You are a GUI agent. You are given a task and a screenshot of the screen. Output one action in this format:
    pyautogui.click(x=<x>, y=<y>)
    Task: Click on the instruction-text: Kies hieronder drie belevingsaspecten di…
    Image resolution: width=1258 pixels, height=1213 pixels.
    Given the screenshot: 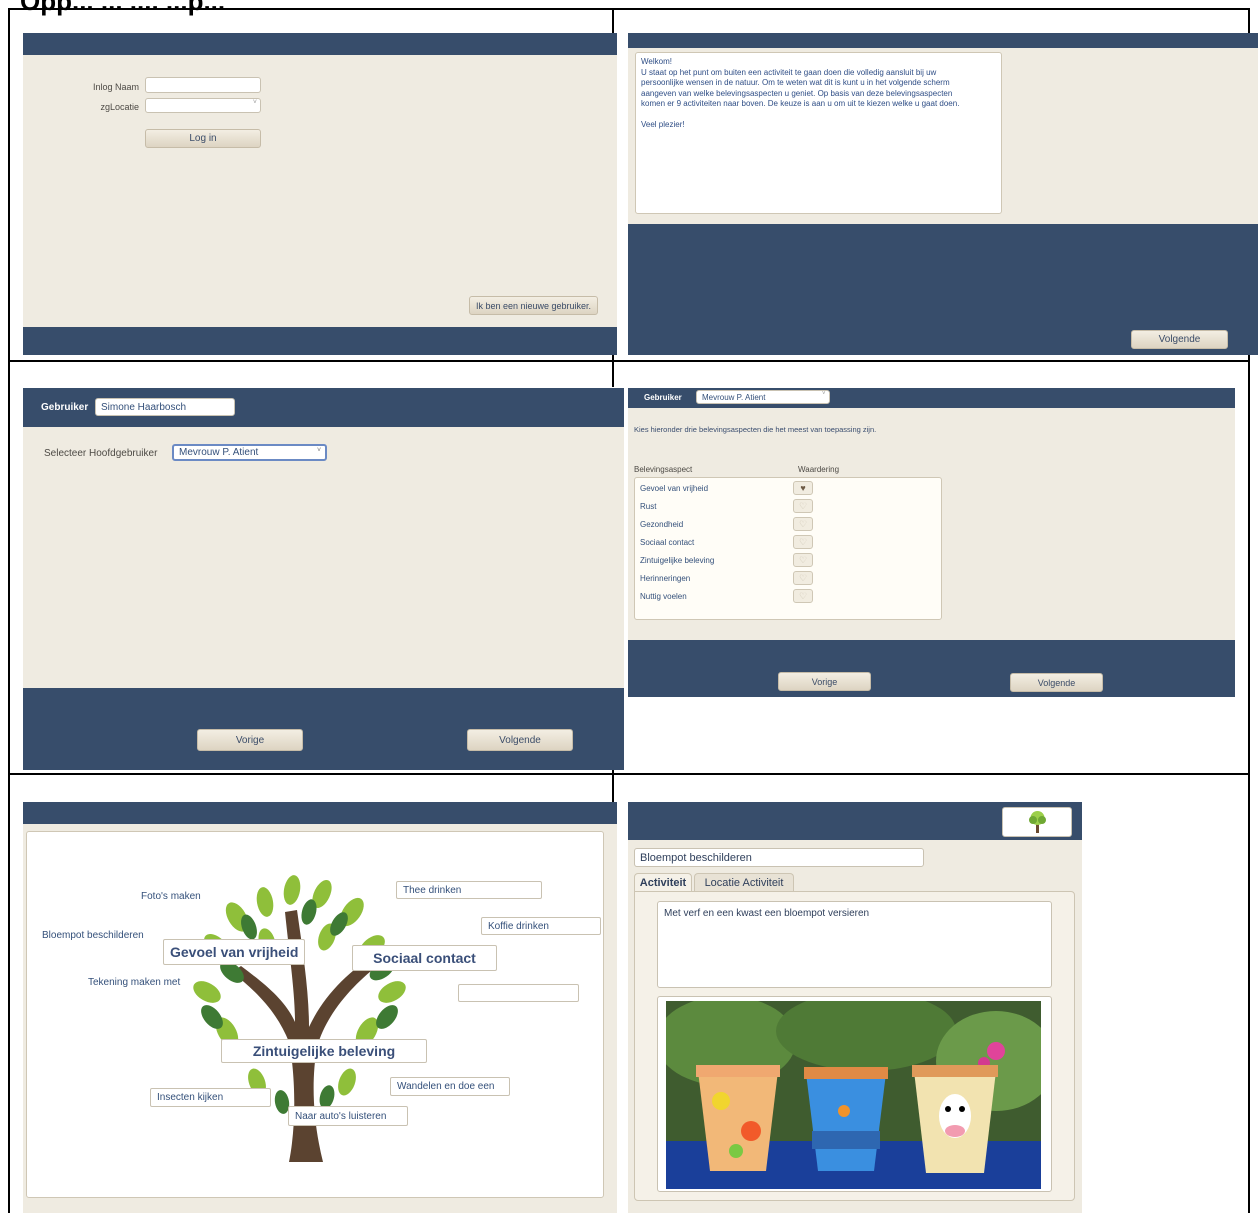 What is the action you would take?
    pyautogui.click(x=755, y=429)
    